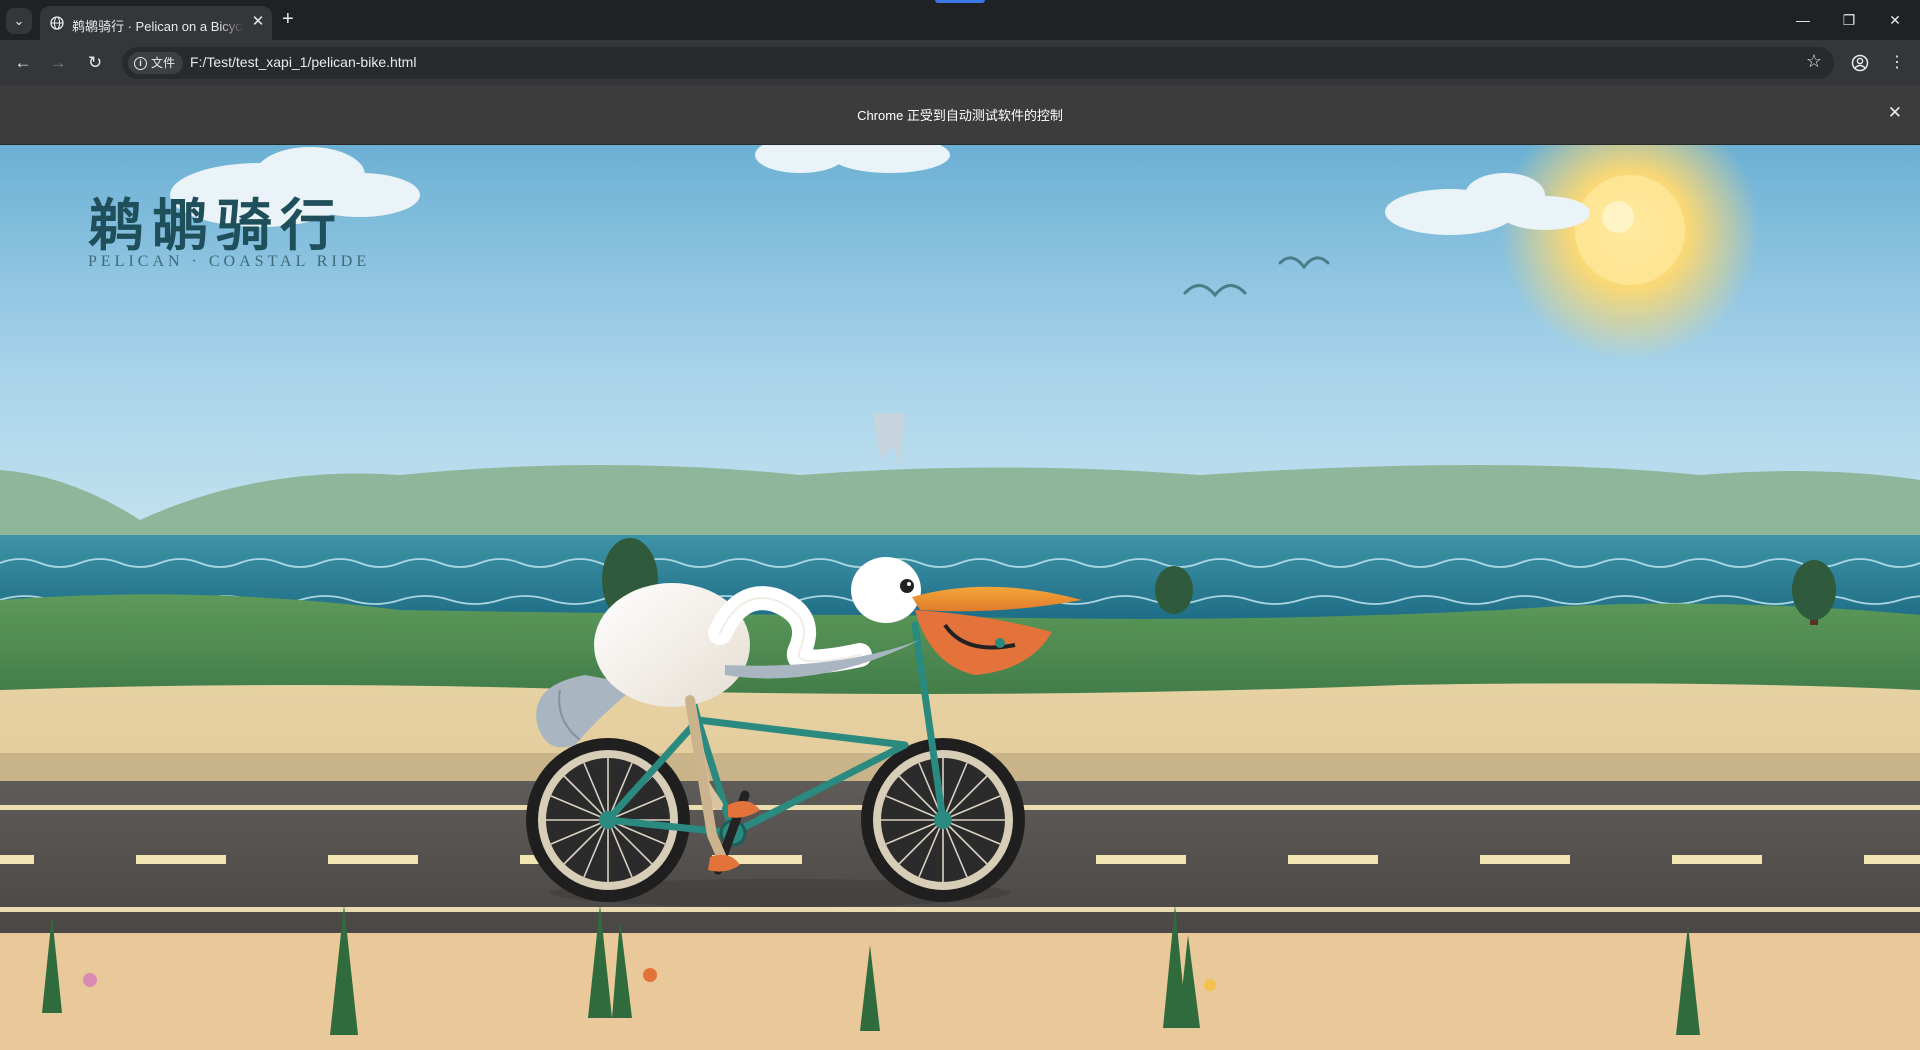 The image size is (1920, 1050). Describe the element at coordinates (258, 22) in the screenshot. I see `tab-close-icon: ✕` at that location.